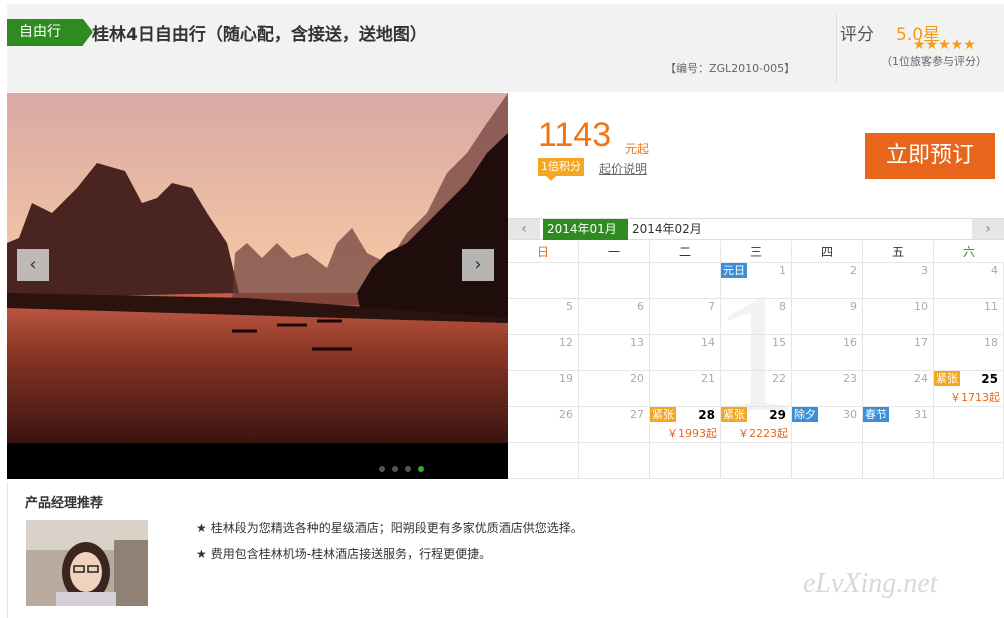 The height and width of the screenshot is (618, 1004). I want to click on calendar-day: 6, so click(614, 317).